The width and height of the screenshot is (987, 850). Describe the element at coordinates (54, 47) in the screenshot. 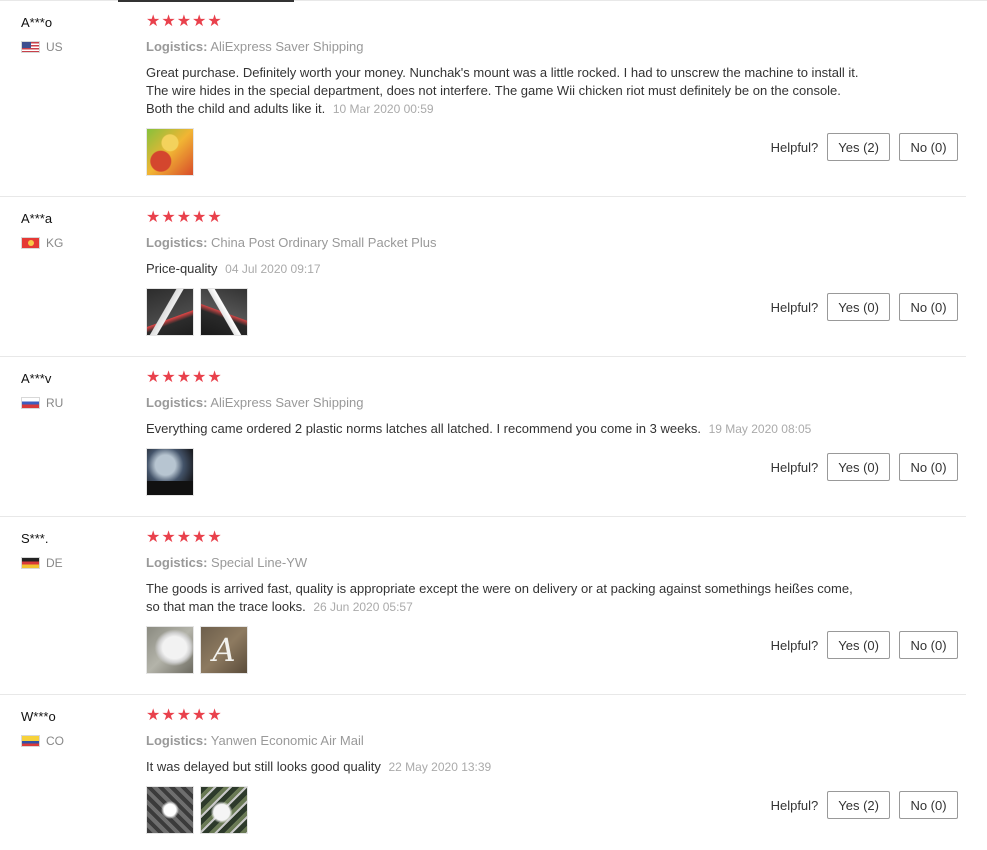

I see `country-code: US` at that location.